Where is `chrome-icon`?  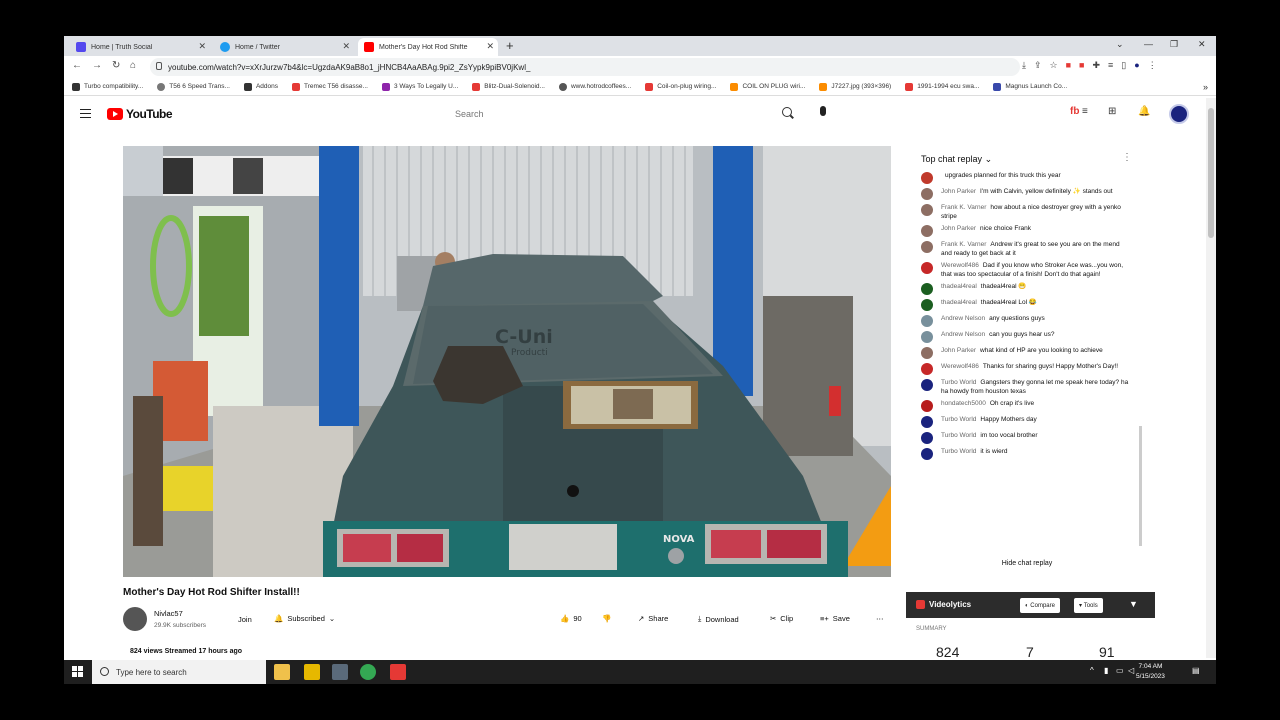
chrome-icon is located at coordinates (368, 672).